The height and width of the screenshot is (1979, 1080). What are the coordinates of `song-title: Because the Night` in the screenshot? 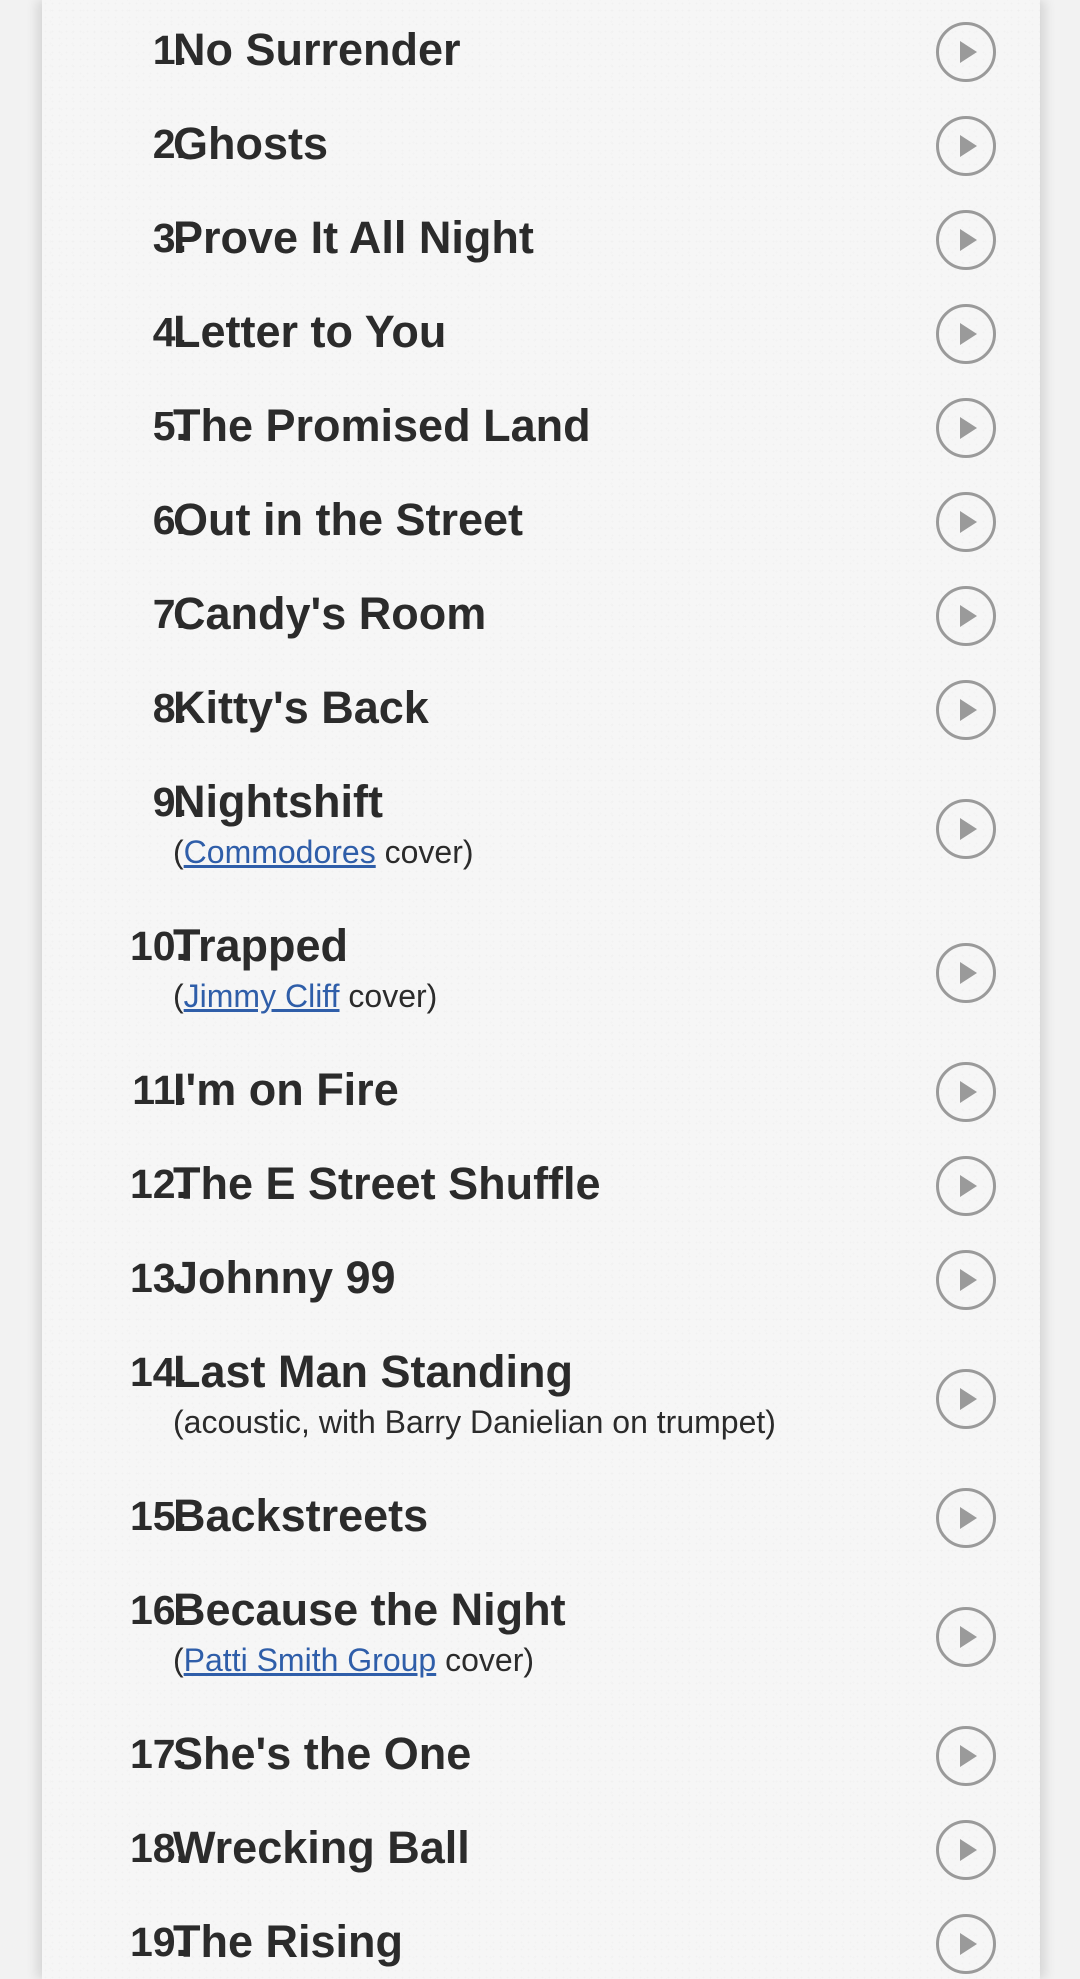 It's located at (369, 1609).